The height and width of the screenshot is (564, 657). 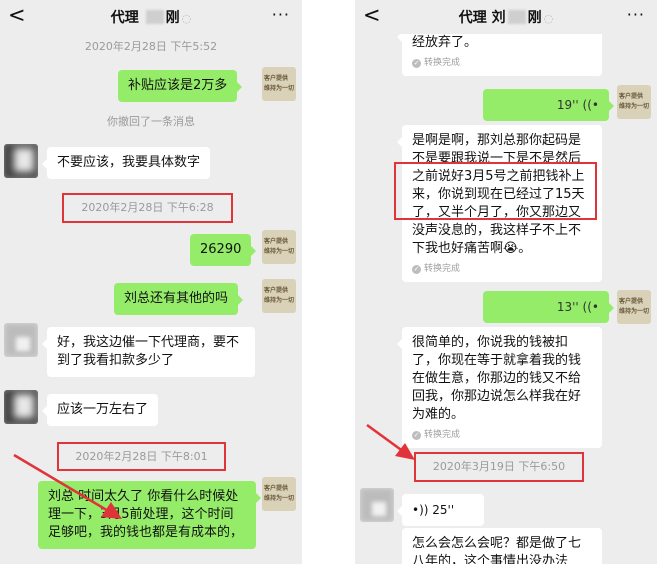 I want to click on chat-header: < 代理 刘刚 ◌ ···, so click(x=506, y=17).